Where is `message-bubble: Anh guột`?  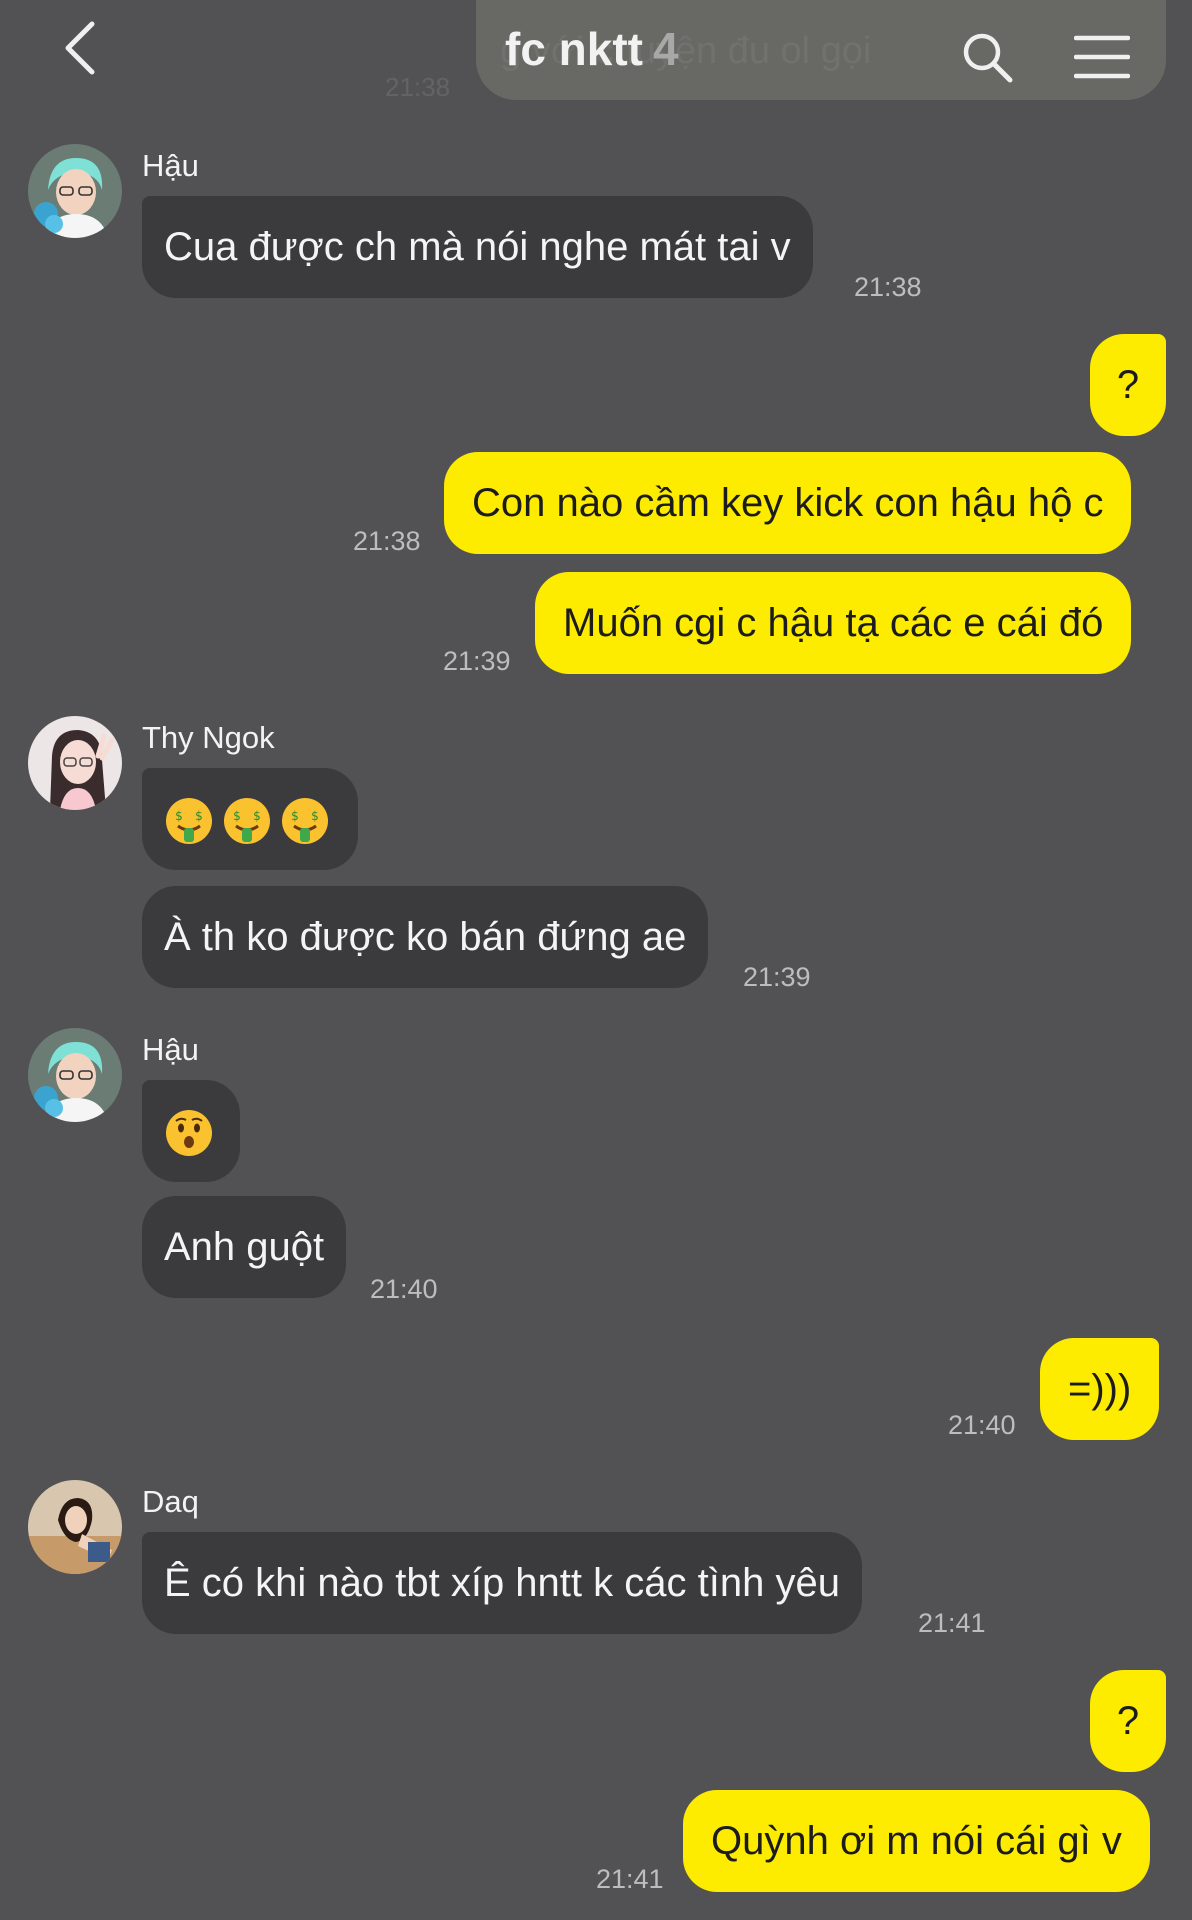 message-bubble: Anh guột is located at coordinates (244, 1247).